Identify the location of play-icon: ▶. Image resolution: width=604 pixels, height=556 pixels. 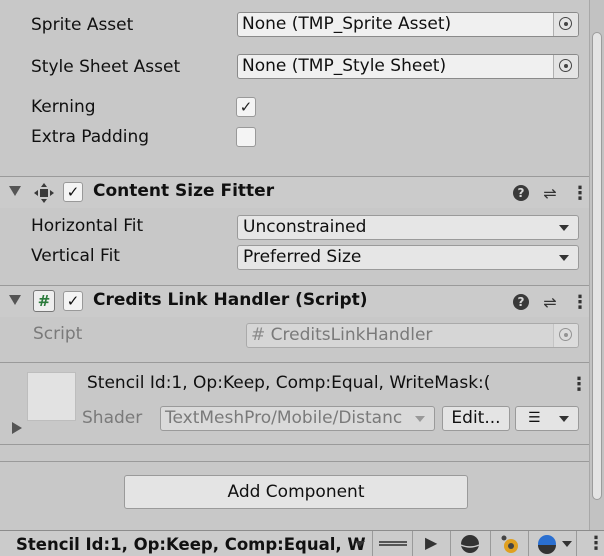
(431, 542).